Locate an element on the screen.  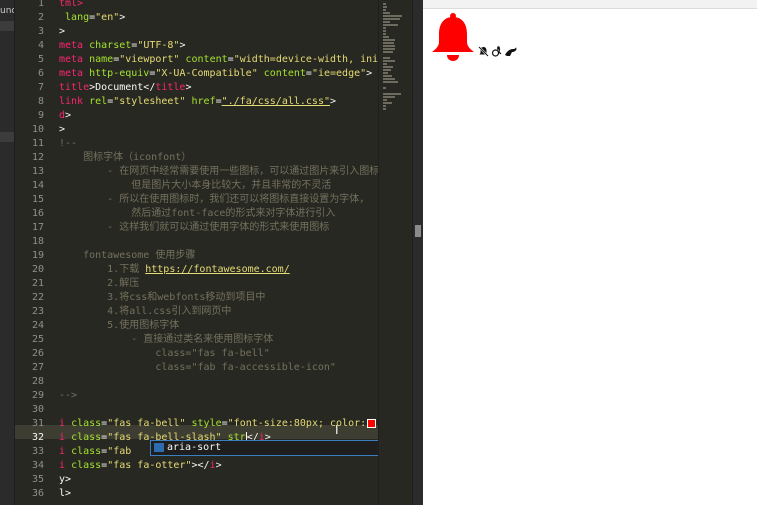
line-number: 10 is located at coordinates (37, 129).